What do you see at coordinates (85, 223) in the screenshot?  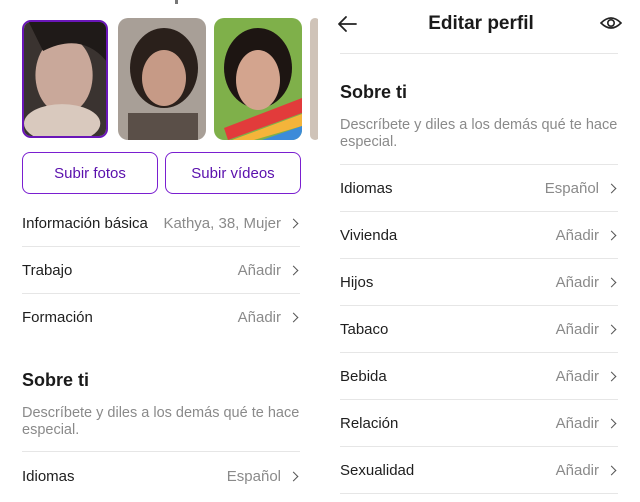 I see `row-label: Información básica` at bounding box center [85, 223].